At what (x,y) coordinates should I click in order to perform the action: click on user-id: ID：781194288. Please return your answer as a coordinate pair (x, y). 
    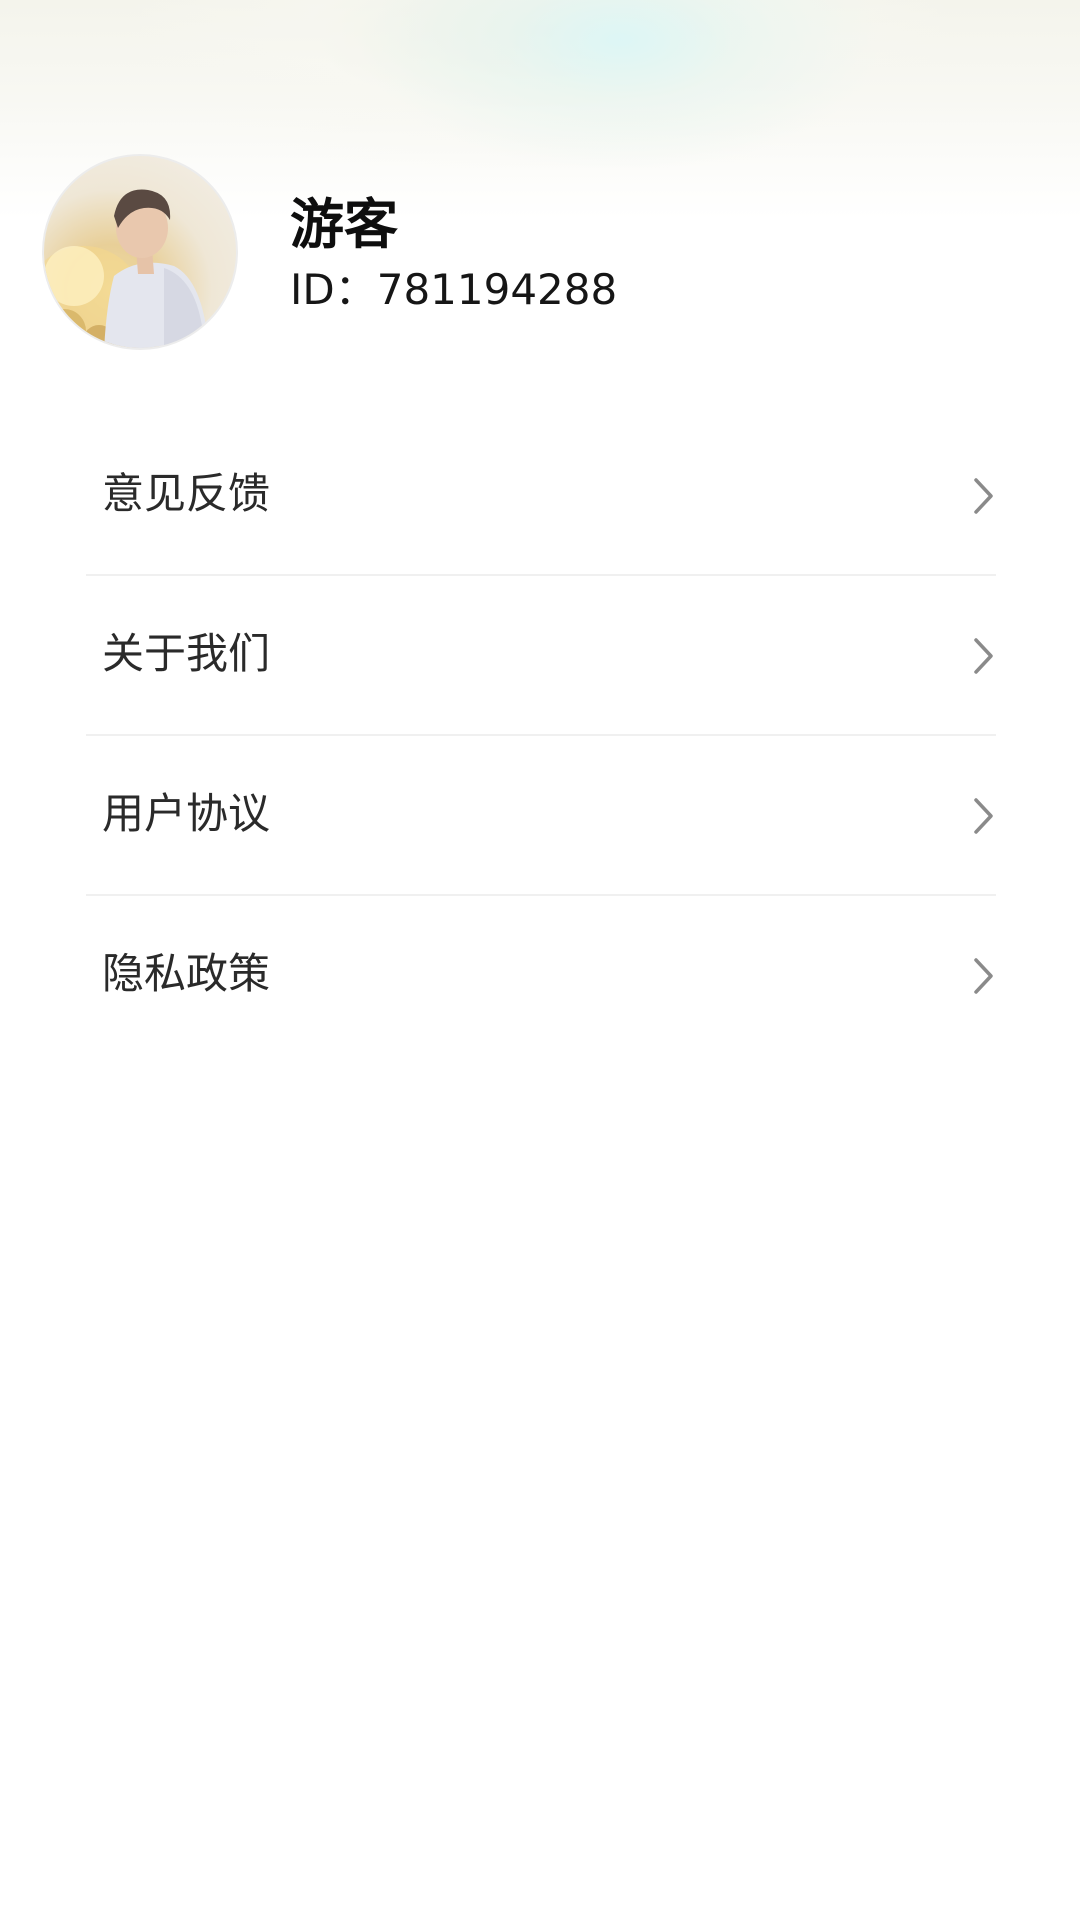
    Looking at the image, I should click on (454, 289).